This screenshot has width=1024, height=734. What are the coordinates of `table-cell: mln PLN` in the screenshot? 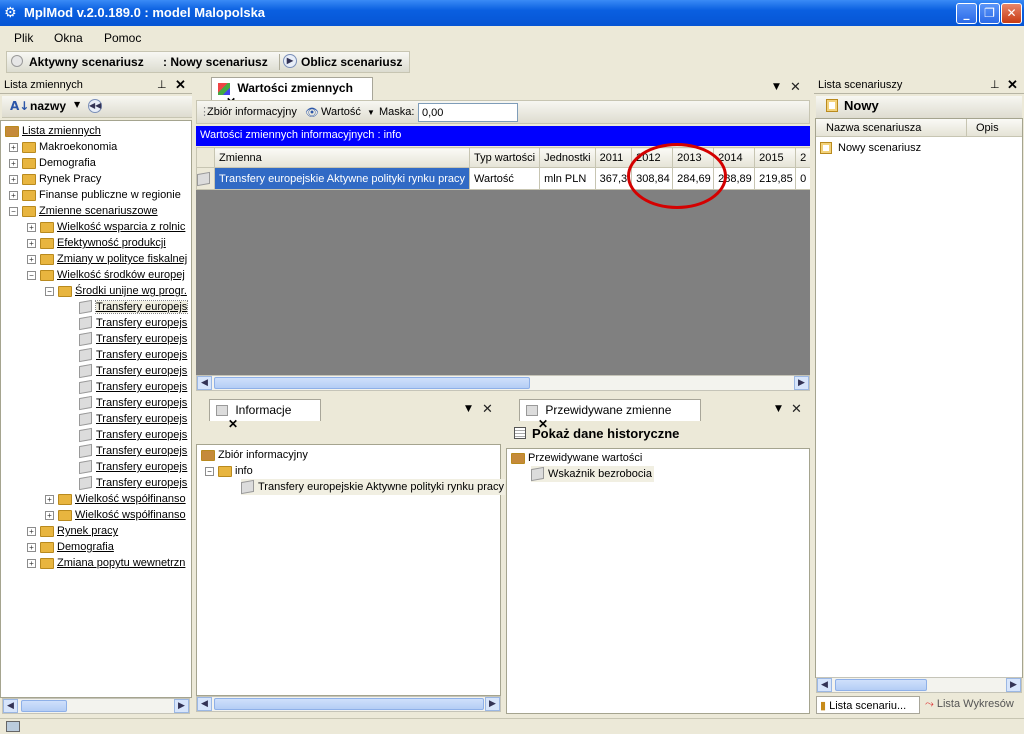 It's located at (567, 178).